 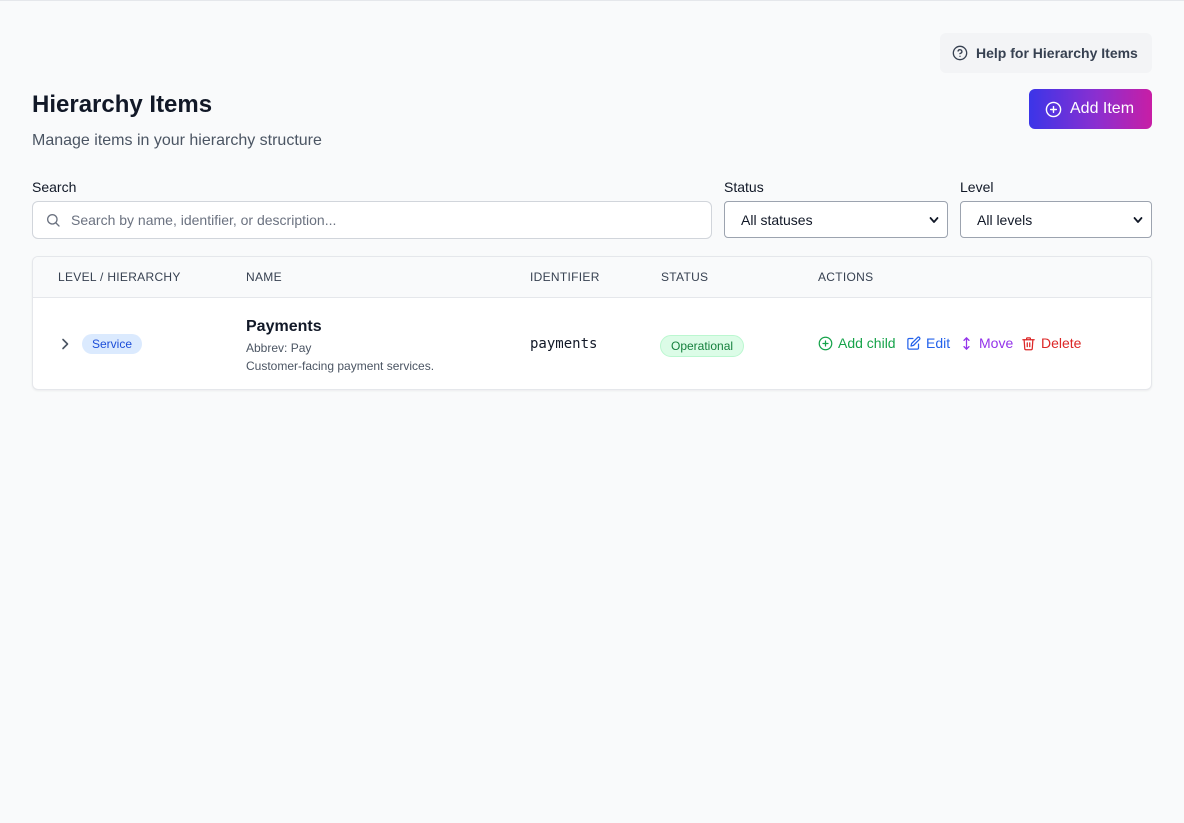 I want to click on page-title: Hierarchy Items, so click(x=122, y=104).